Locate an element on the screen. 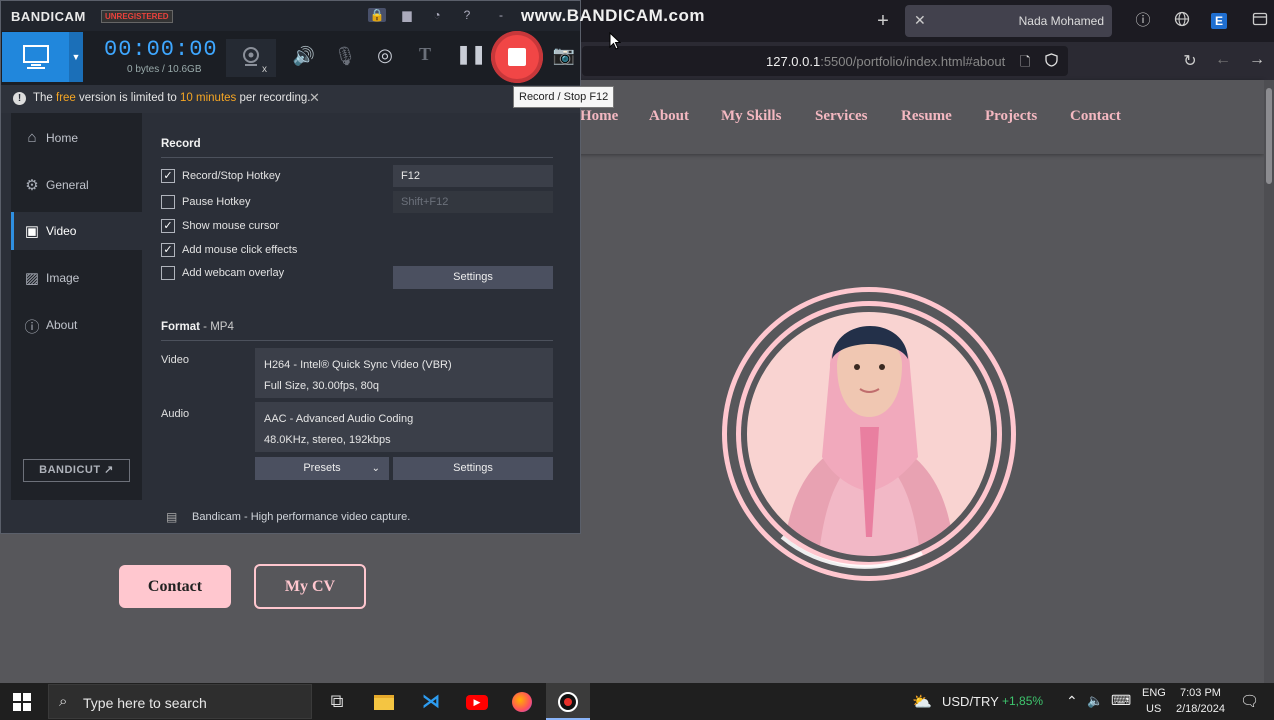 The width and height of the screenshot is (1274, 720). language-region: US is located at coordinates (1153, 709).